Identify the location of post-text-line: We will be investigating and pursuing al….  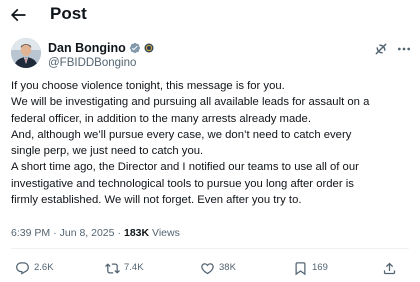
(190, 102).